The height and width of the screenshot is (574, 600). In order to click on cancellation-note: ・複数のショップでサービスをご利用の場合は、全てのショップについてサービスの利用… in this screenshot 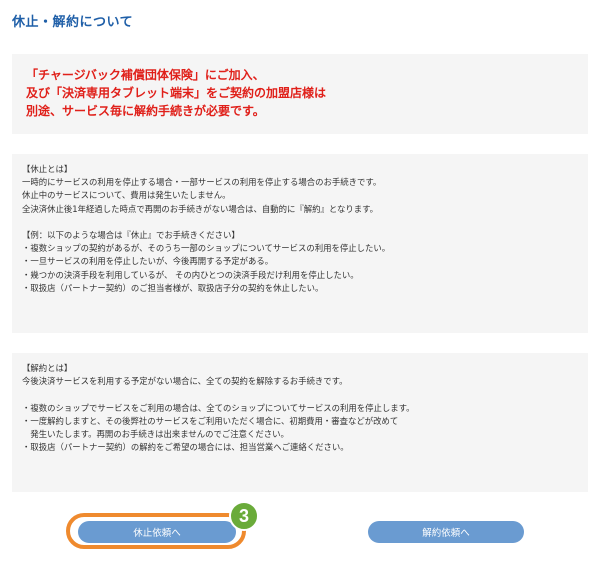, I will do `click(218, 407)`.